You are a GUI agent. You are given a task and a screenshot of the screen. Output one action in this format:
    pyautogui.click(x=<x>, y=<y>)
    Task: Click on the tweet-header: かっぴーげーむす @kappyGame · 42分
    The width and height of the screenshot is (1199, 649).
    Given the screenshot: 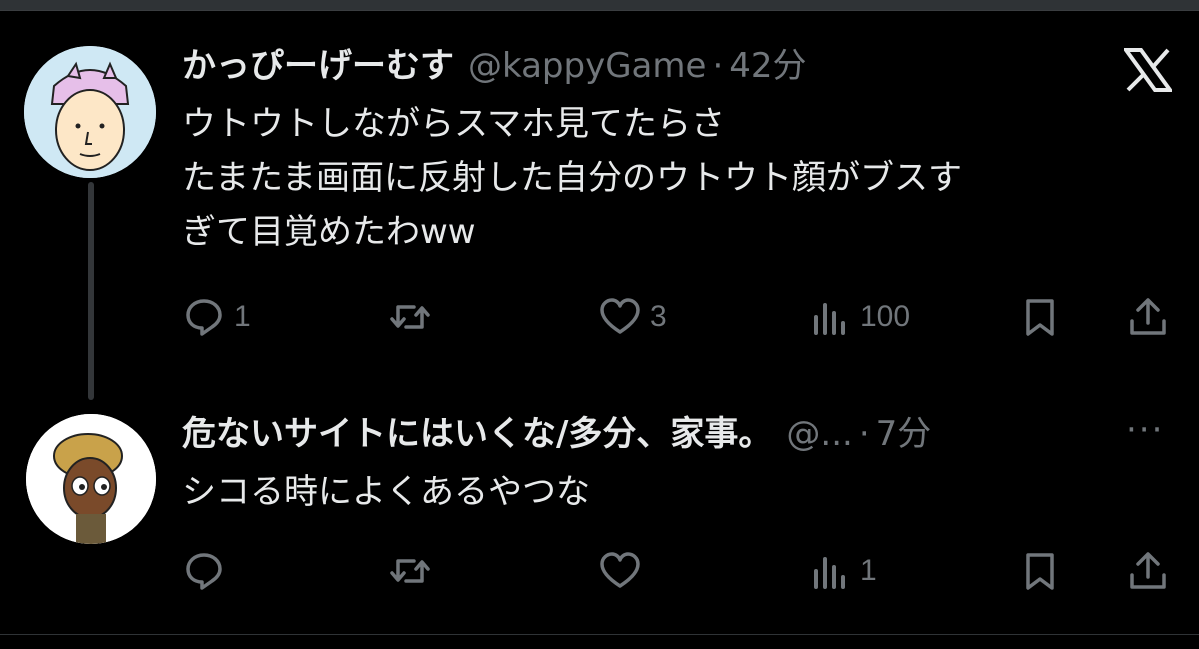 What is the action you would take?
    pyautogui.click(x=494, y=66)
    